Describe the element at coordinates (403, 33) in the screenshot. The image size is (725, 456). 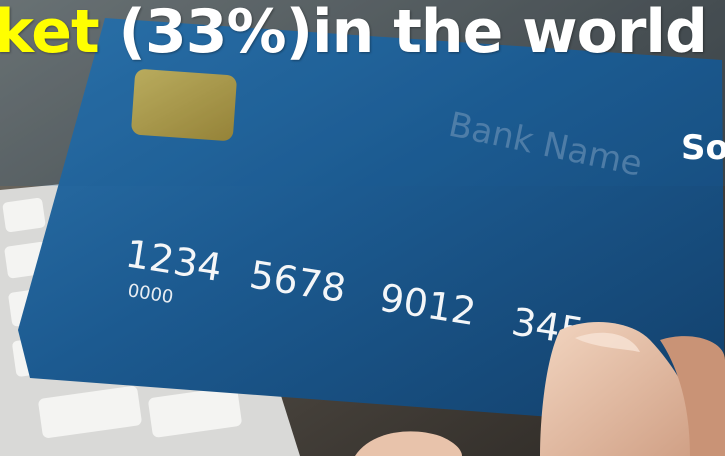
I see `headline-rest: (33%)in the world` at that location.